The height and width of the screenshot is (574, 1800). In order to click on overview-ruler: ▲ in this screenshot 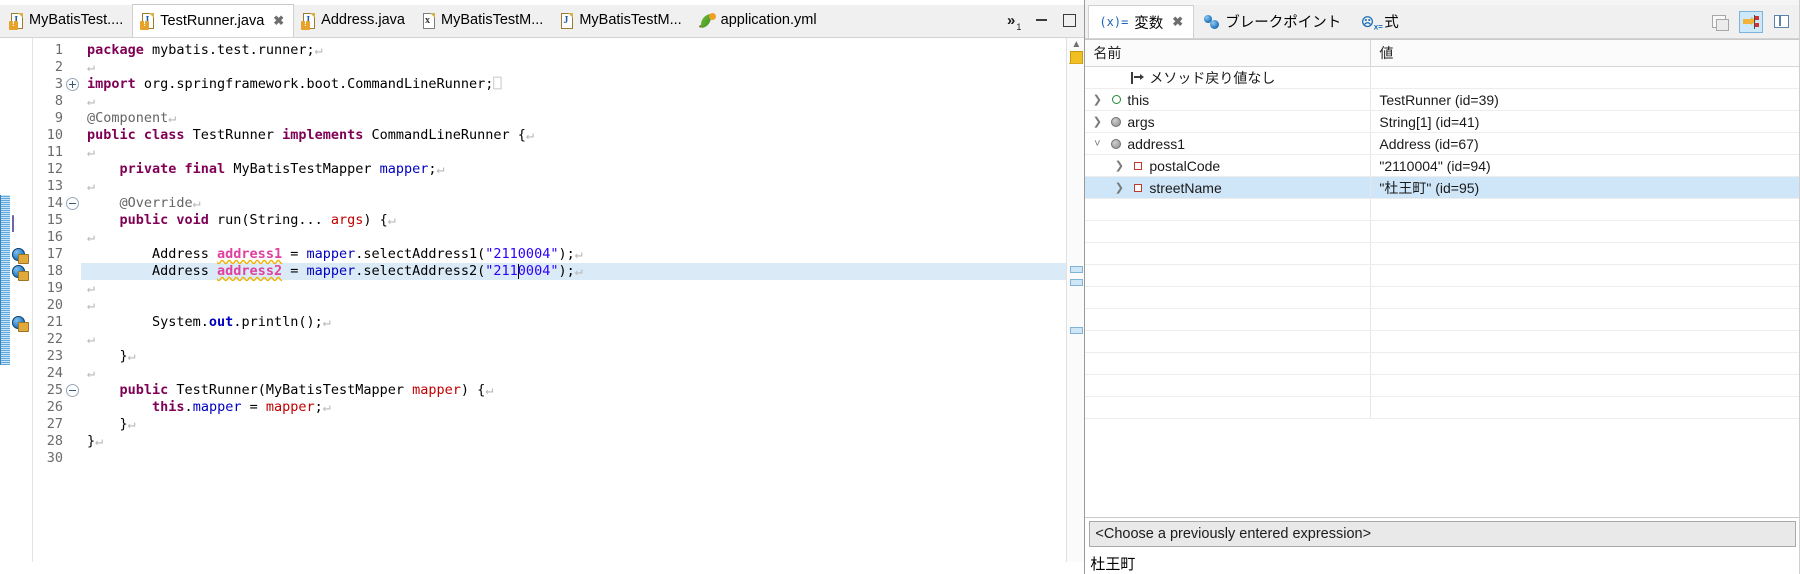, I will do `click(1075, 300)`.